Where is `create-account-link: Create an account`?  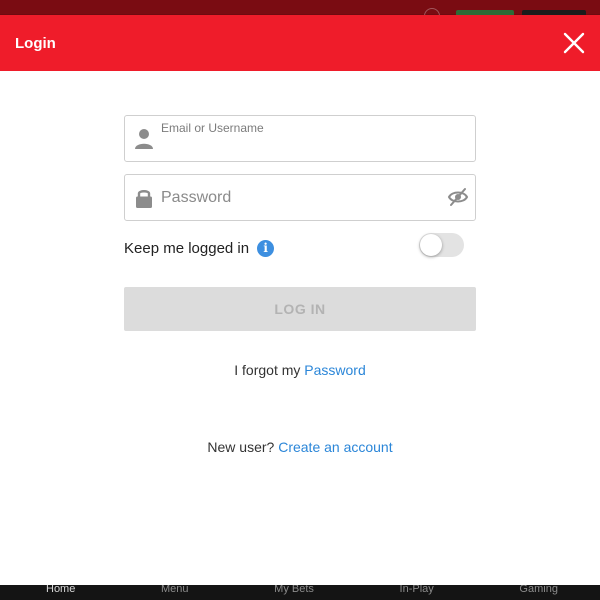
create-account-link: Create an account is located at coordinates (335, 447).